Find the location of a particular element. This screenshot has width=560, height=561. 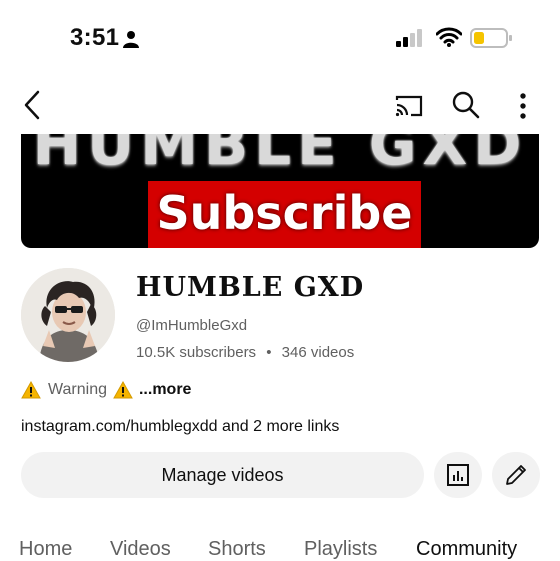

tab-playlists: Playlists is located at coordinates (340, 549).